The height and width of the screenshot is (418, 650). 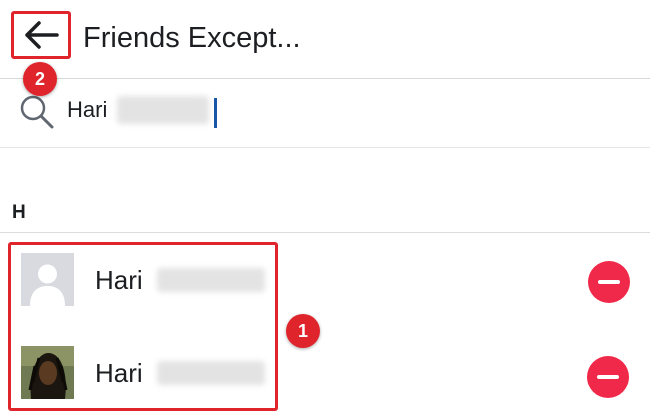 What do you see at coordinates (215, 113) in the screenshot?
I see `text-cursor` at bounding box center [215, 113].